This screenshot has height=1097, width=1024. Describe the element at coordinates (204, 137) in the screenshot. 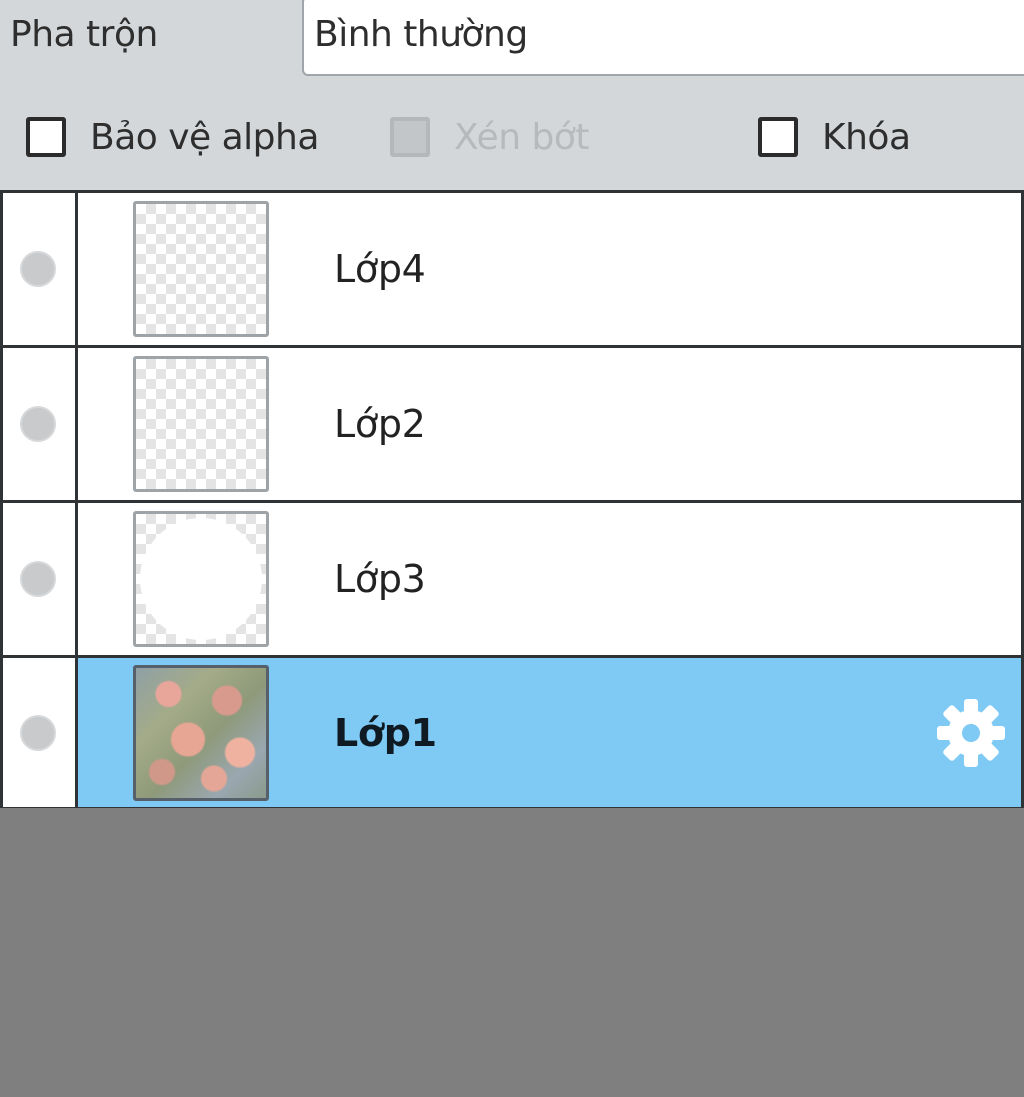

I see `protect-alpha-label: Bảo vệ alpha` at that location.